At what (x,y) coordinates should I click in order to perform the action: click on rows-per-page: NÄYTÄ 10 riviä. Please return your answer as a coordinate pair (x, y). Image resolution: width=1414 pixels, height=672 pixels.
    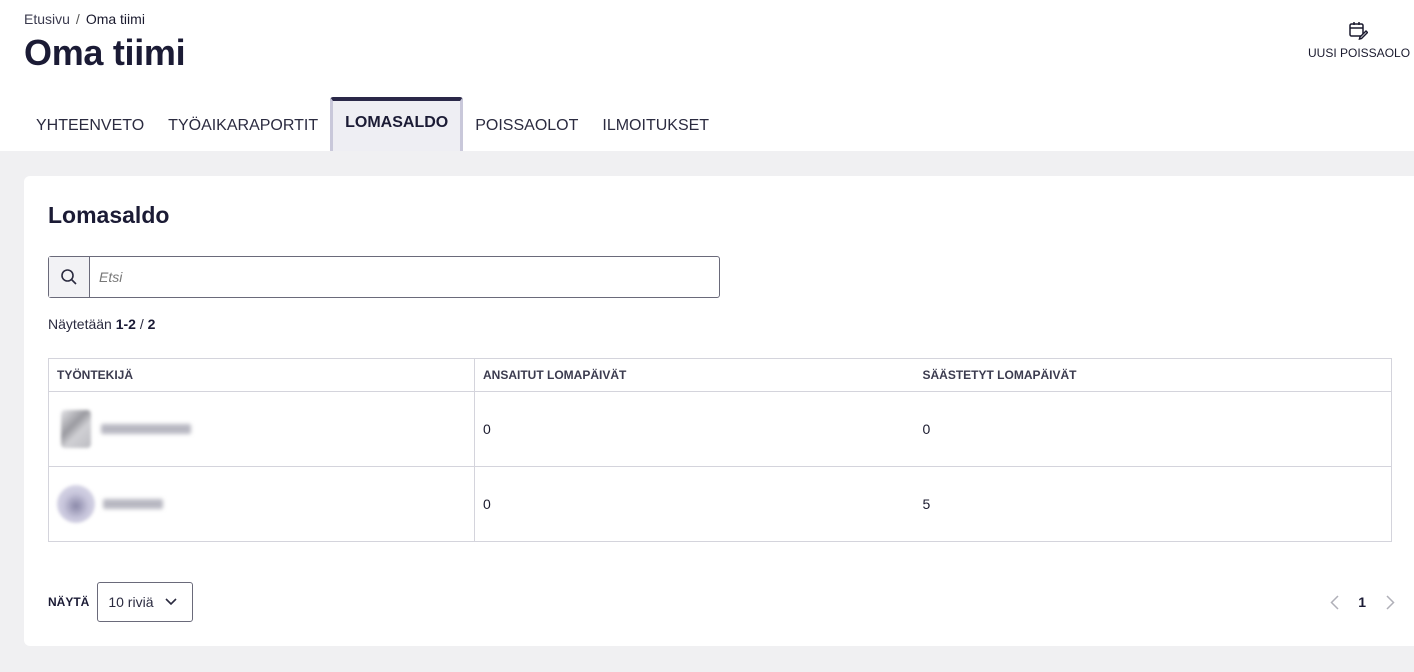
    Looking at the image, I should click on (121, 602).